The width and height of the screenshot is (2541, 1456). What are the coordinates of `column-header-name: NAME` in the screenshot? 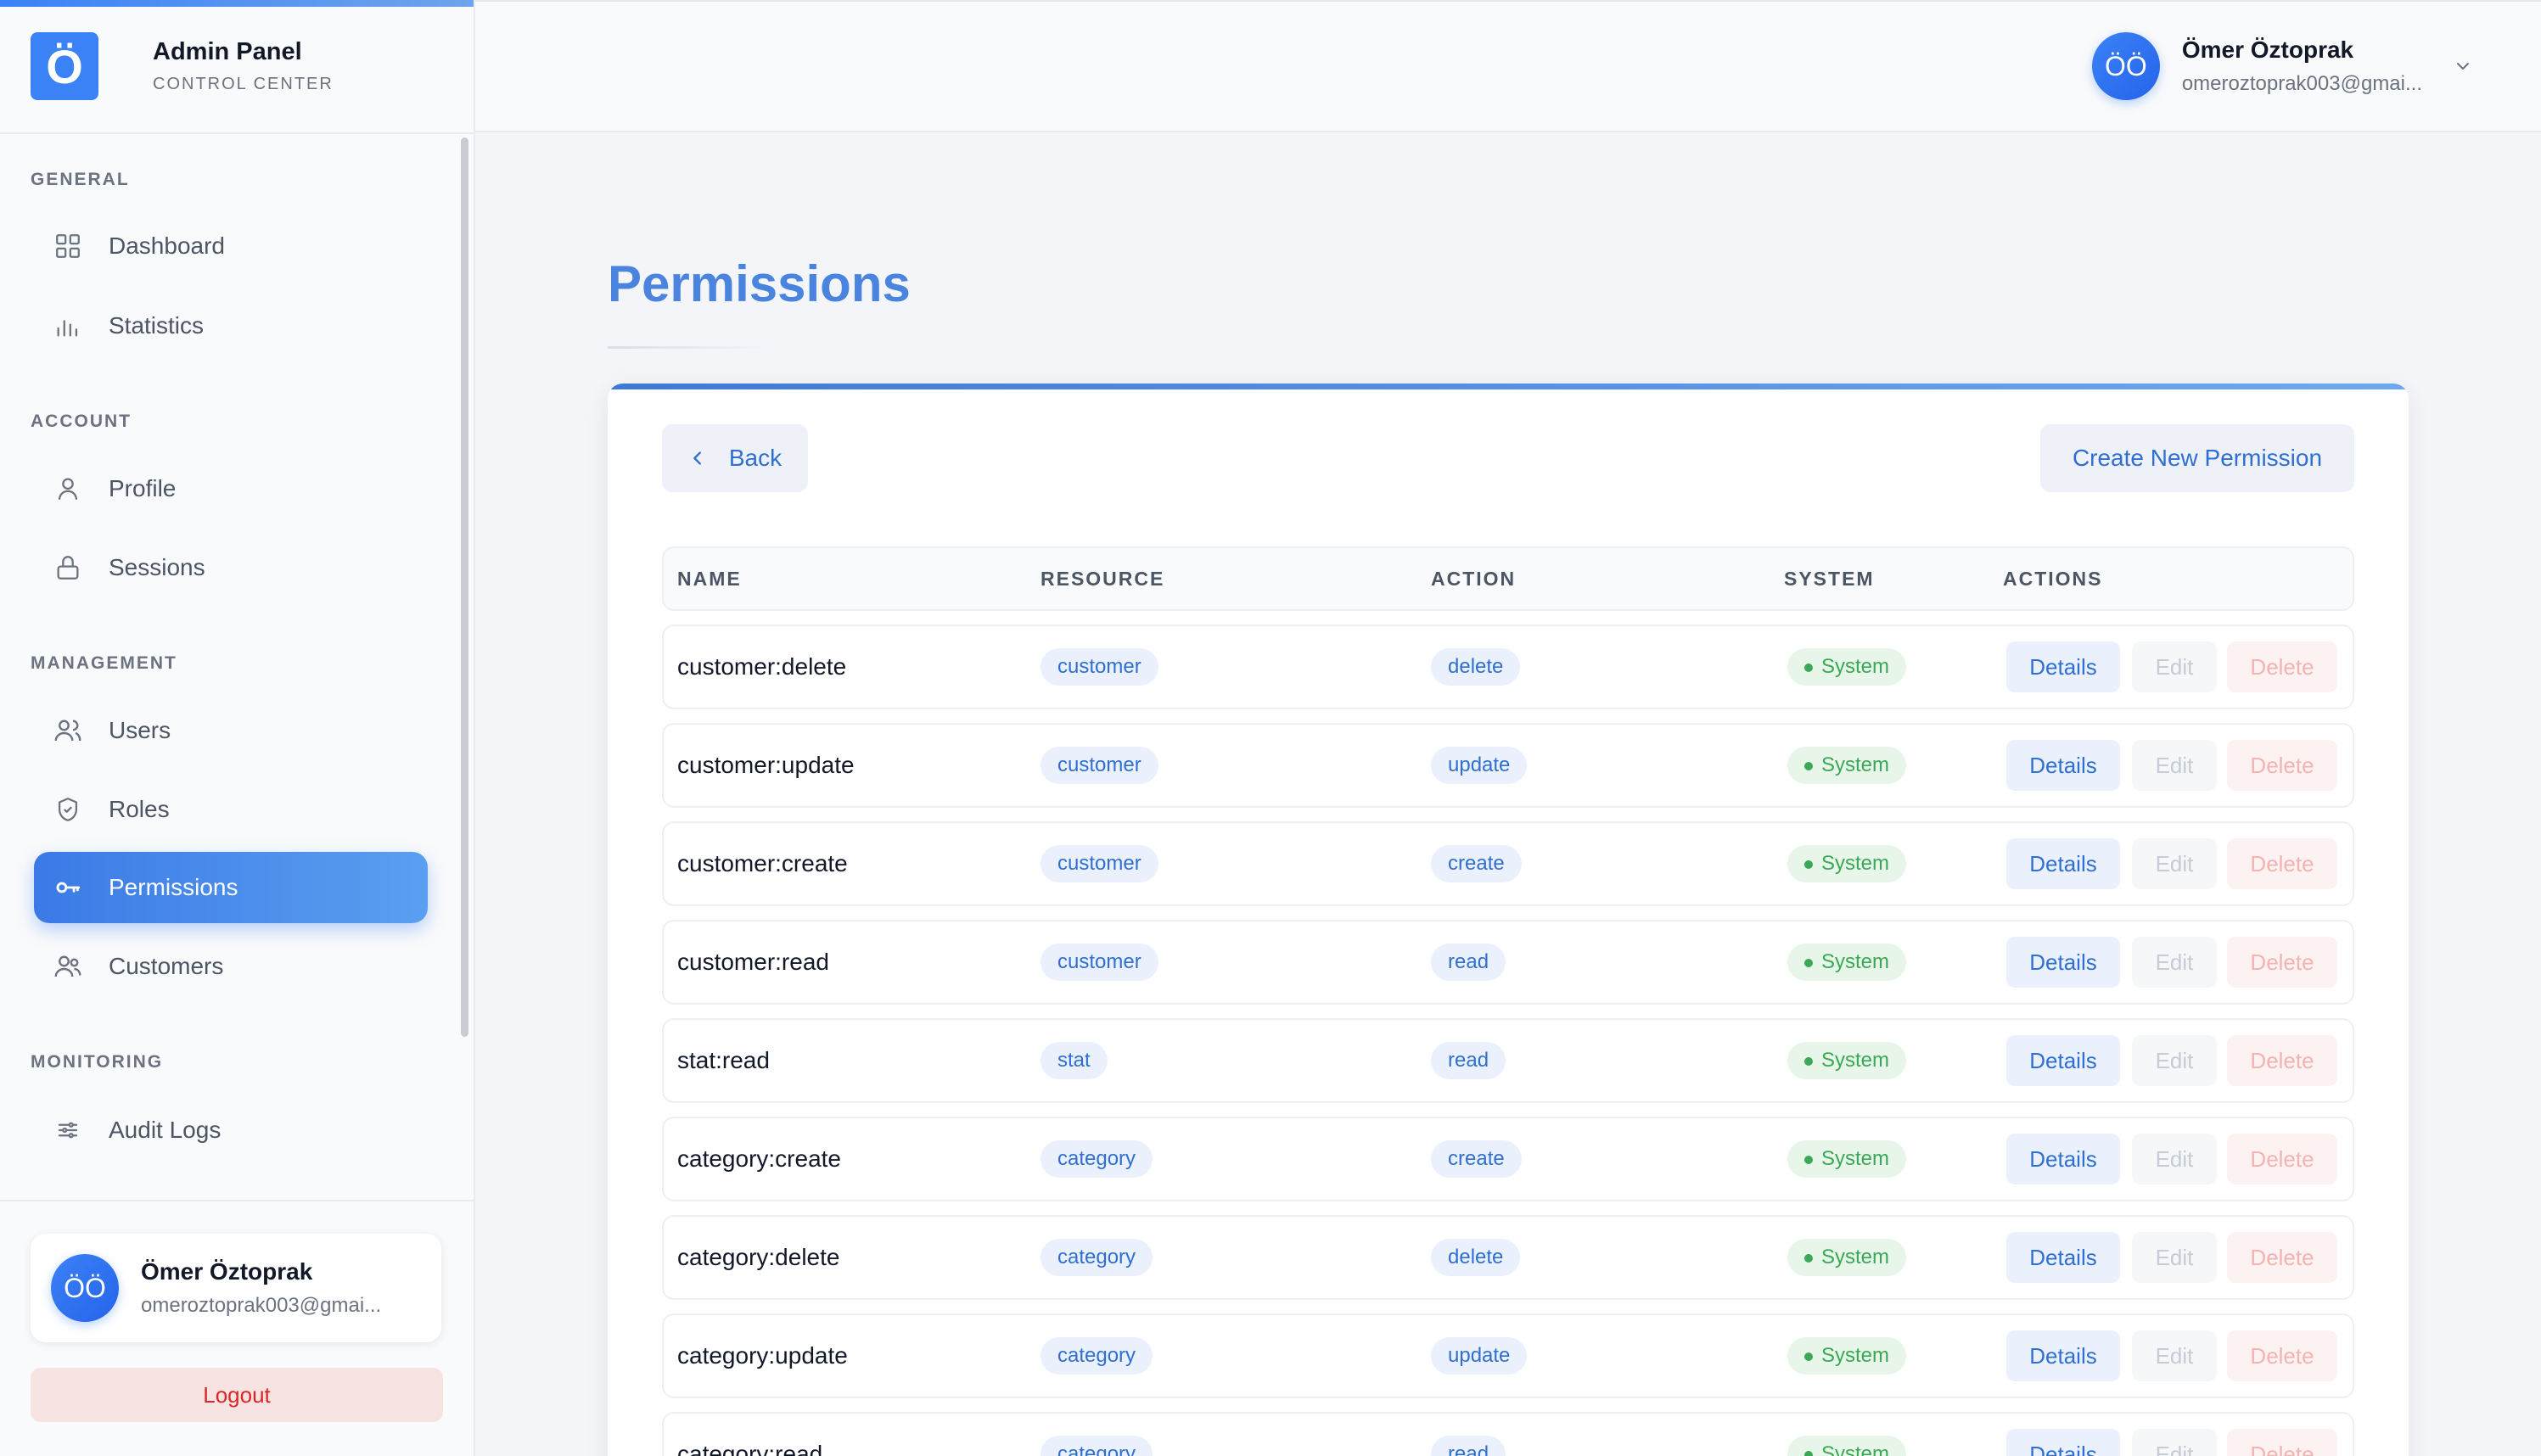 It's located at (709, 579).